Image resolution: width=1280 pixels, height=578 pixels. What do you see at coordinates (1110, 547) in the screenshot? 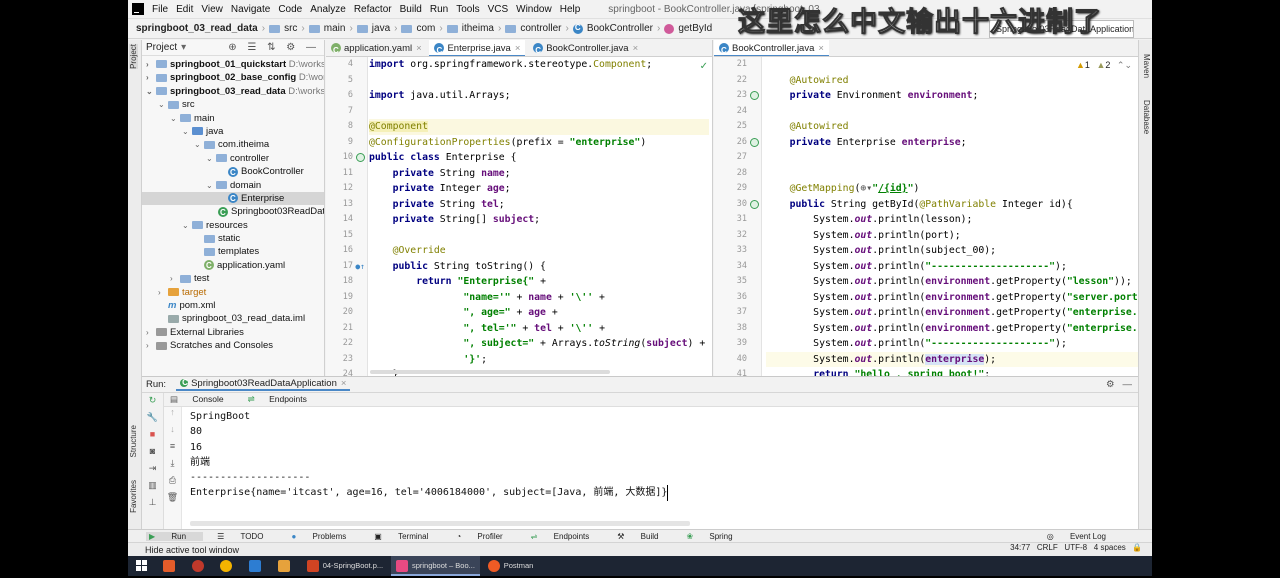
I see `indent-setting: 4 spaces` at bounding box center [1110, 547].